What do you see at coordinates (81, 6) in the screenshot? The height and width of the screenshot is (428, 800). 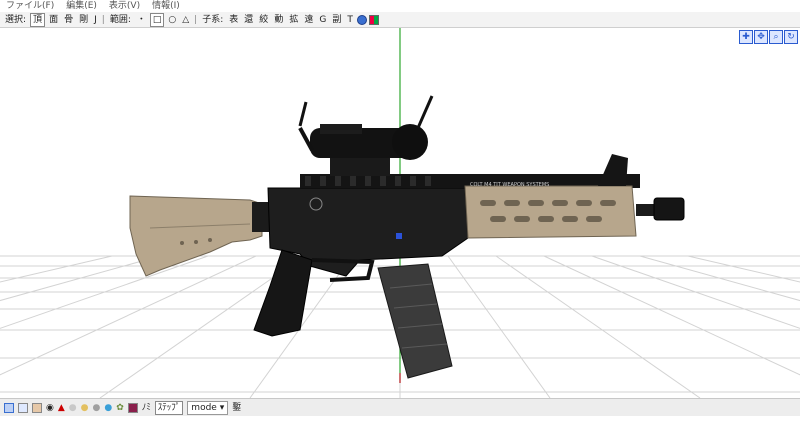 I see `menu-edit: 編集(E)` at bounding box center [81, 6].